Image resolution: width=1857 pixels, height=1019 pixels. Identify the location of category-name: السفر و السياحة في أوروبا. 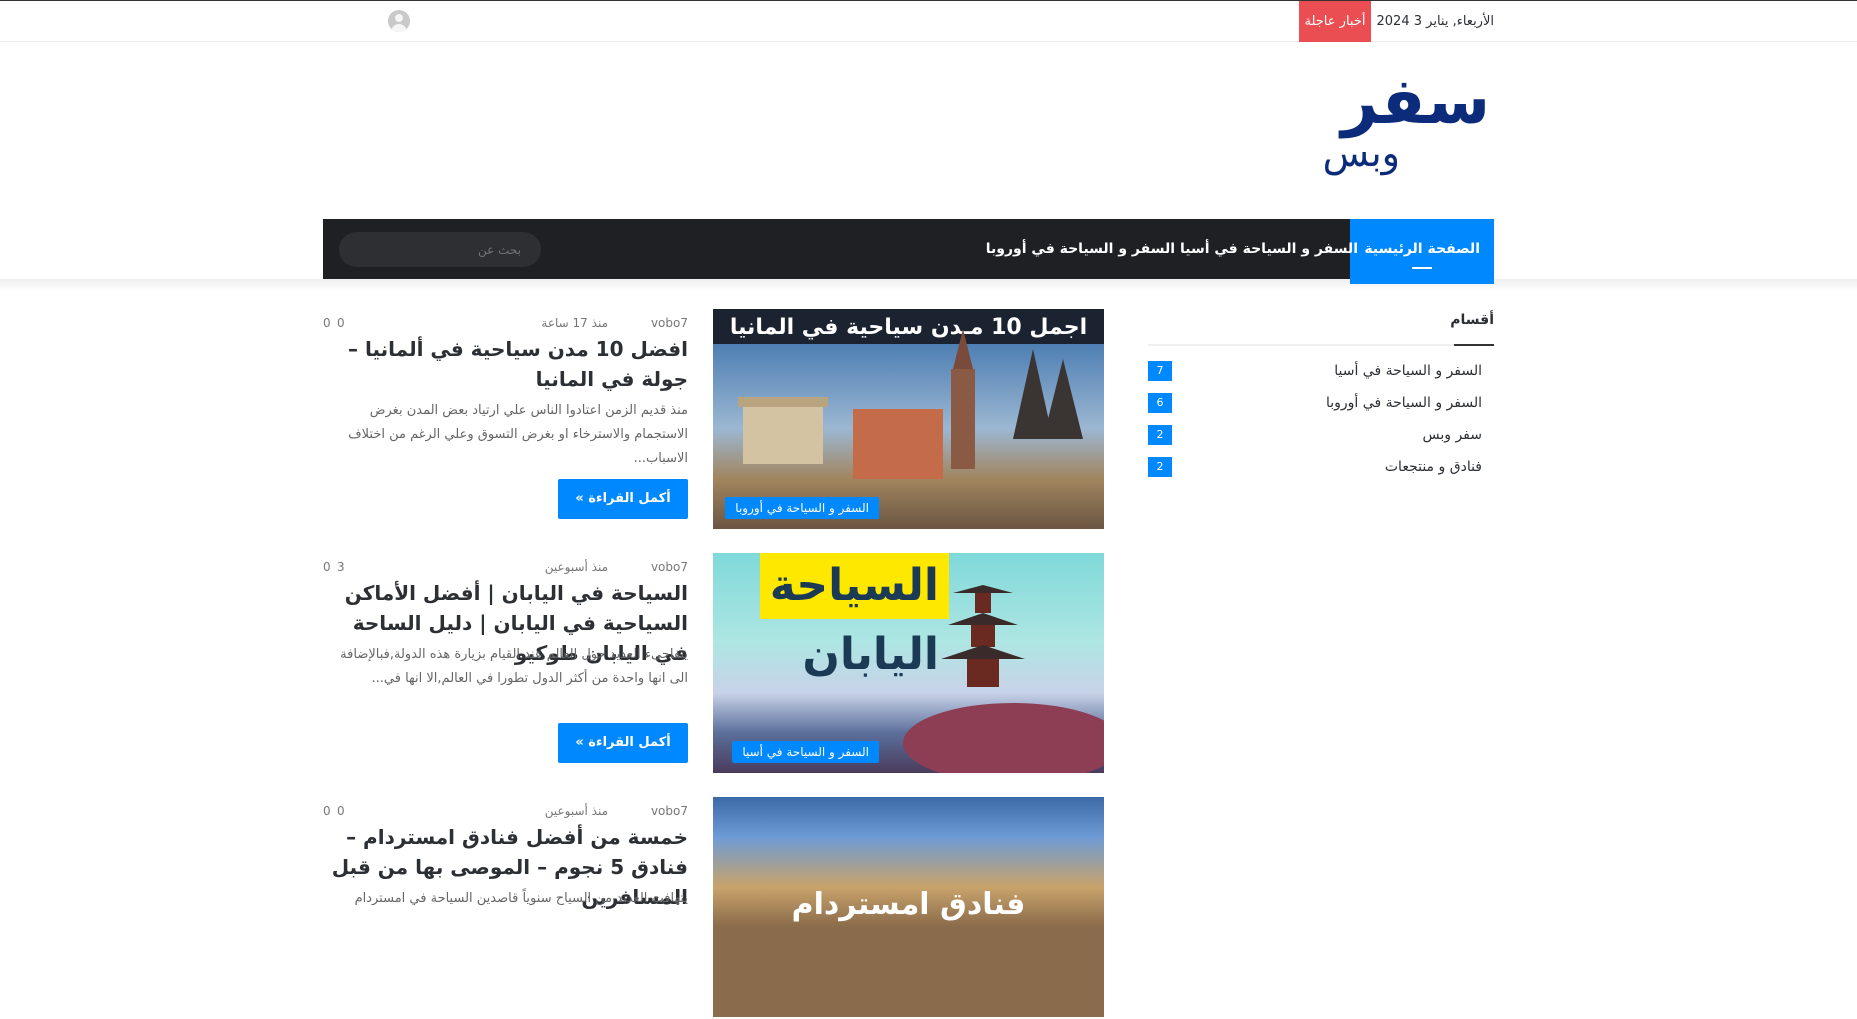
(1404, 403).